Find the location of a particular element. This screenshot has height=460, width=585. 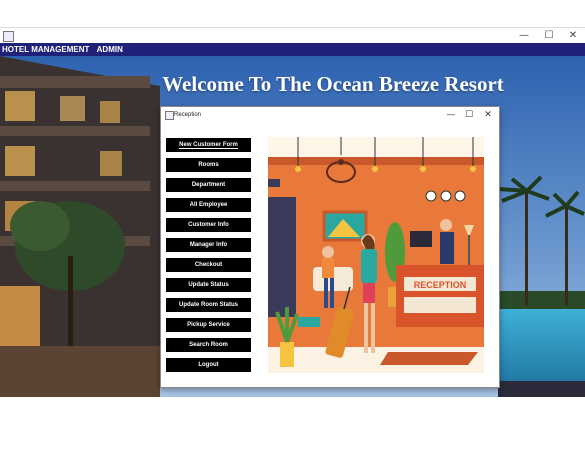

menu-hotel-management: HOTEL MANAGEMENT is located at coordinates (44, 49).